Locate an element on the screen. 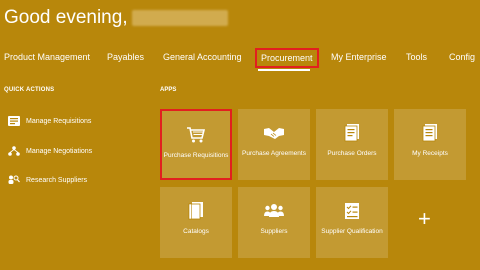 Image resolution: width=480 pixels, height=270 pixels. tile-label: Purchase Requisitions is located at coordinates (196, 155).